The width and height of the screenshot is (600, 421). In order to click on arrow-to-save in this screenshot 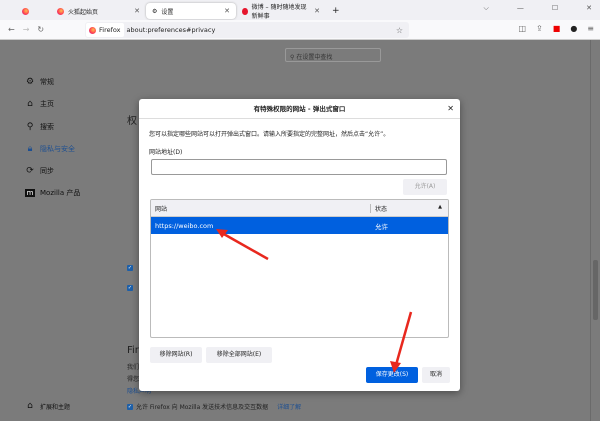, I will do `click(401, 342)`.